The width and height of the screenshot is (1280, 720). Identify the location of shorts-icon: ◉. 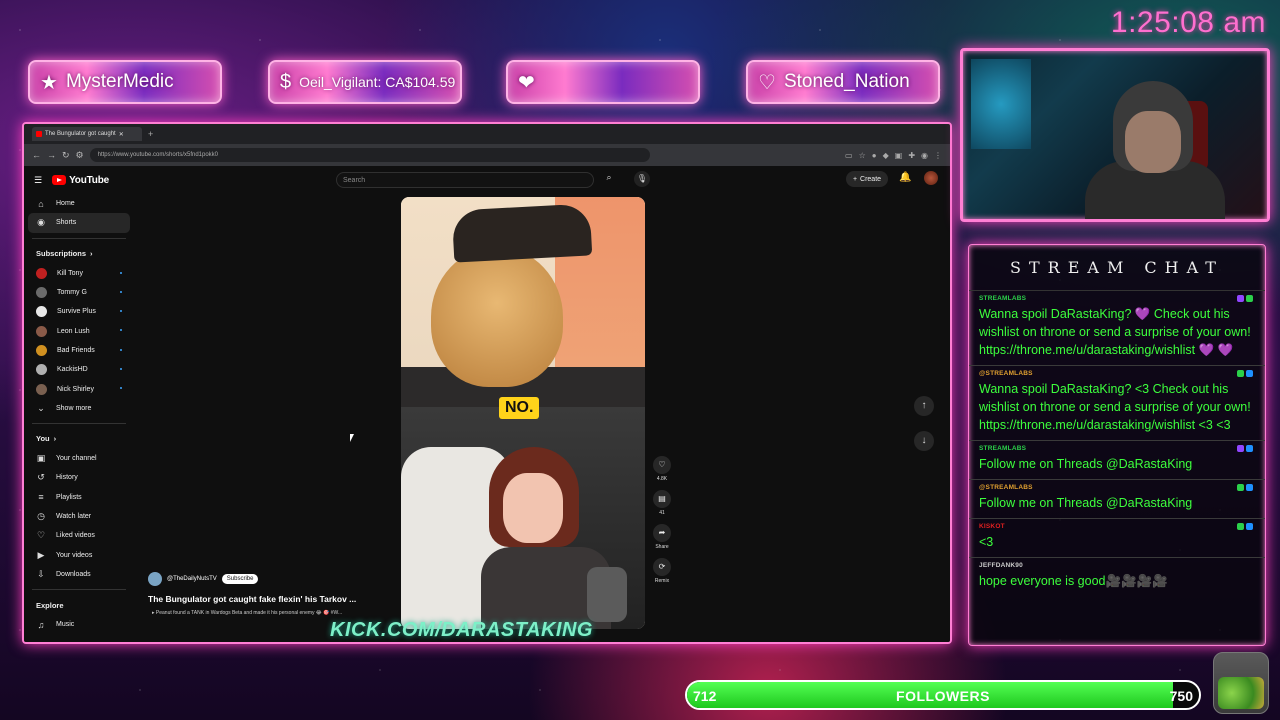
(41, 222).